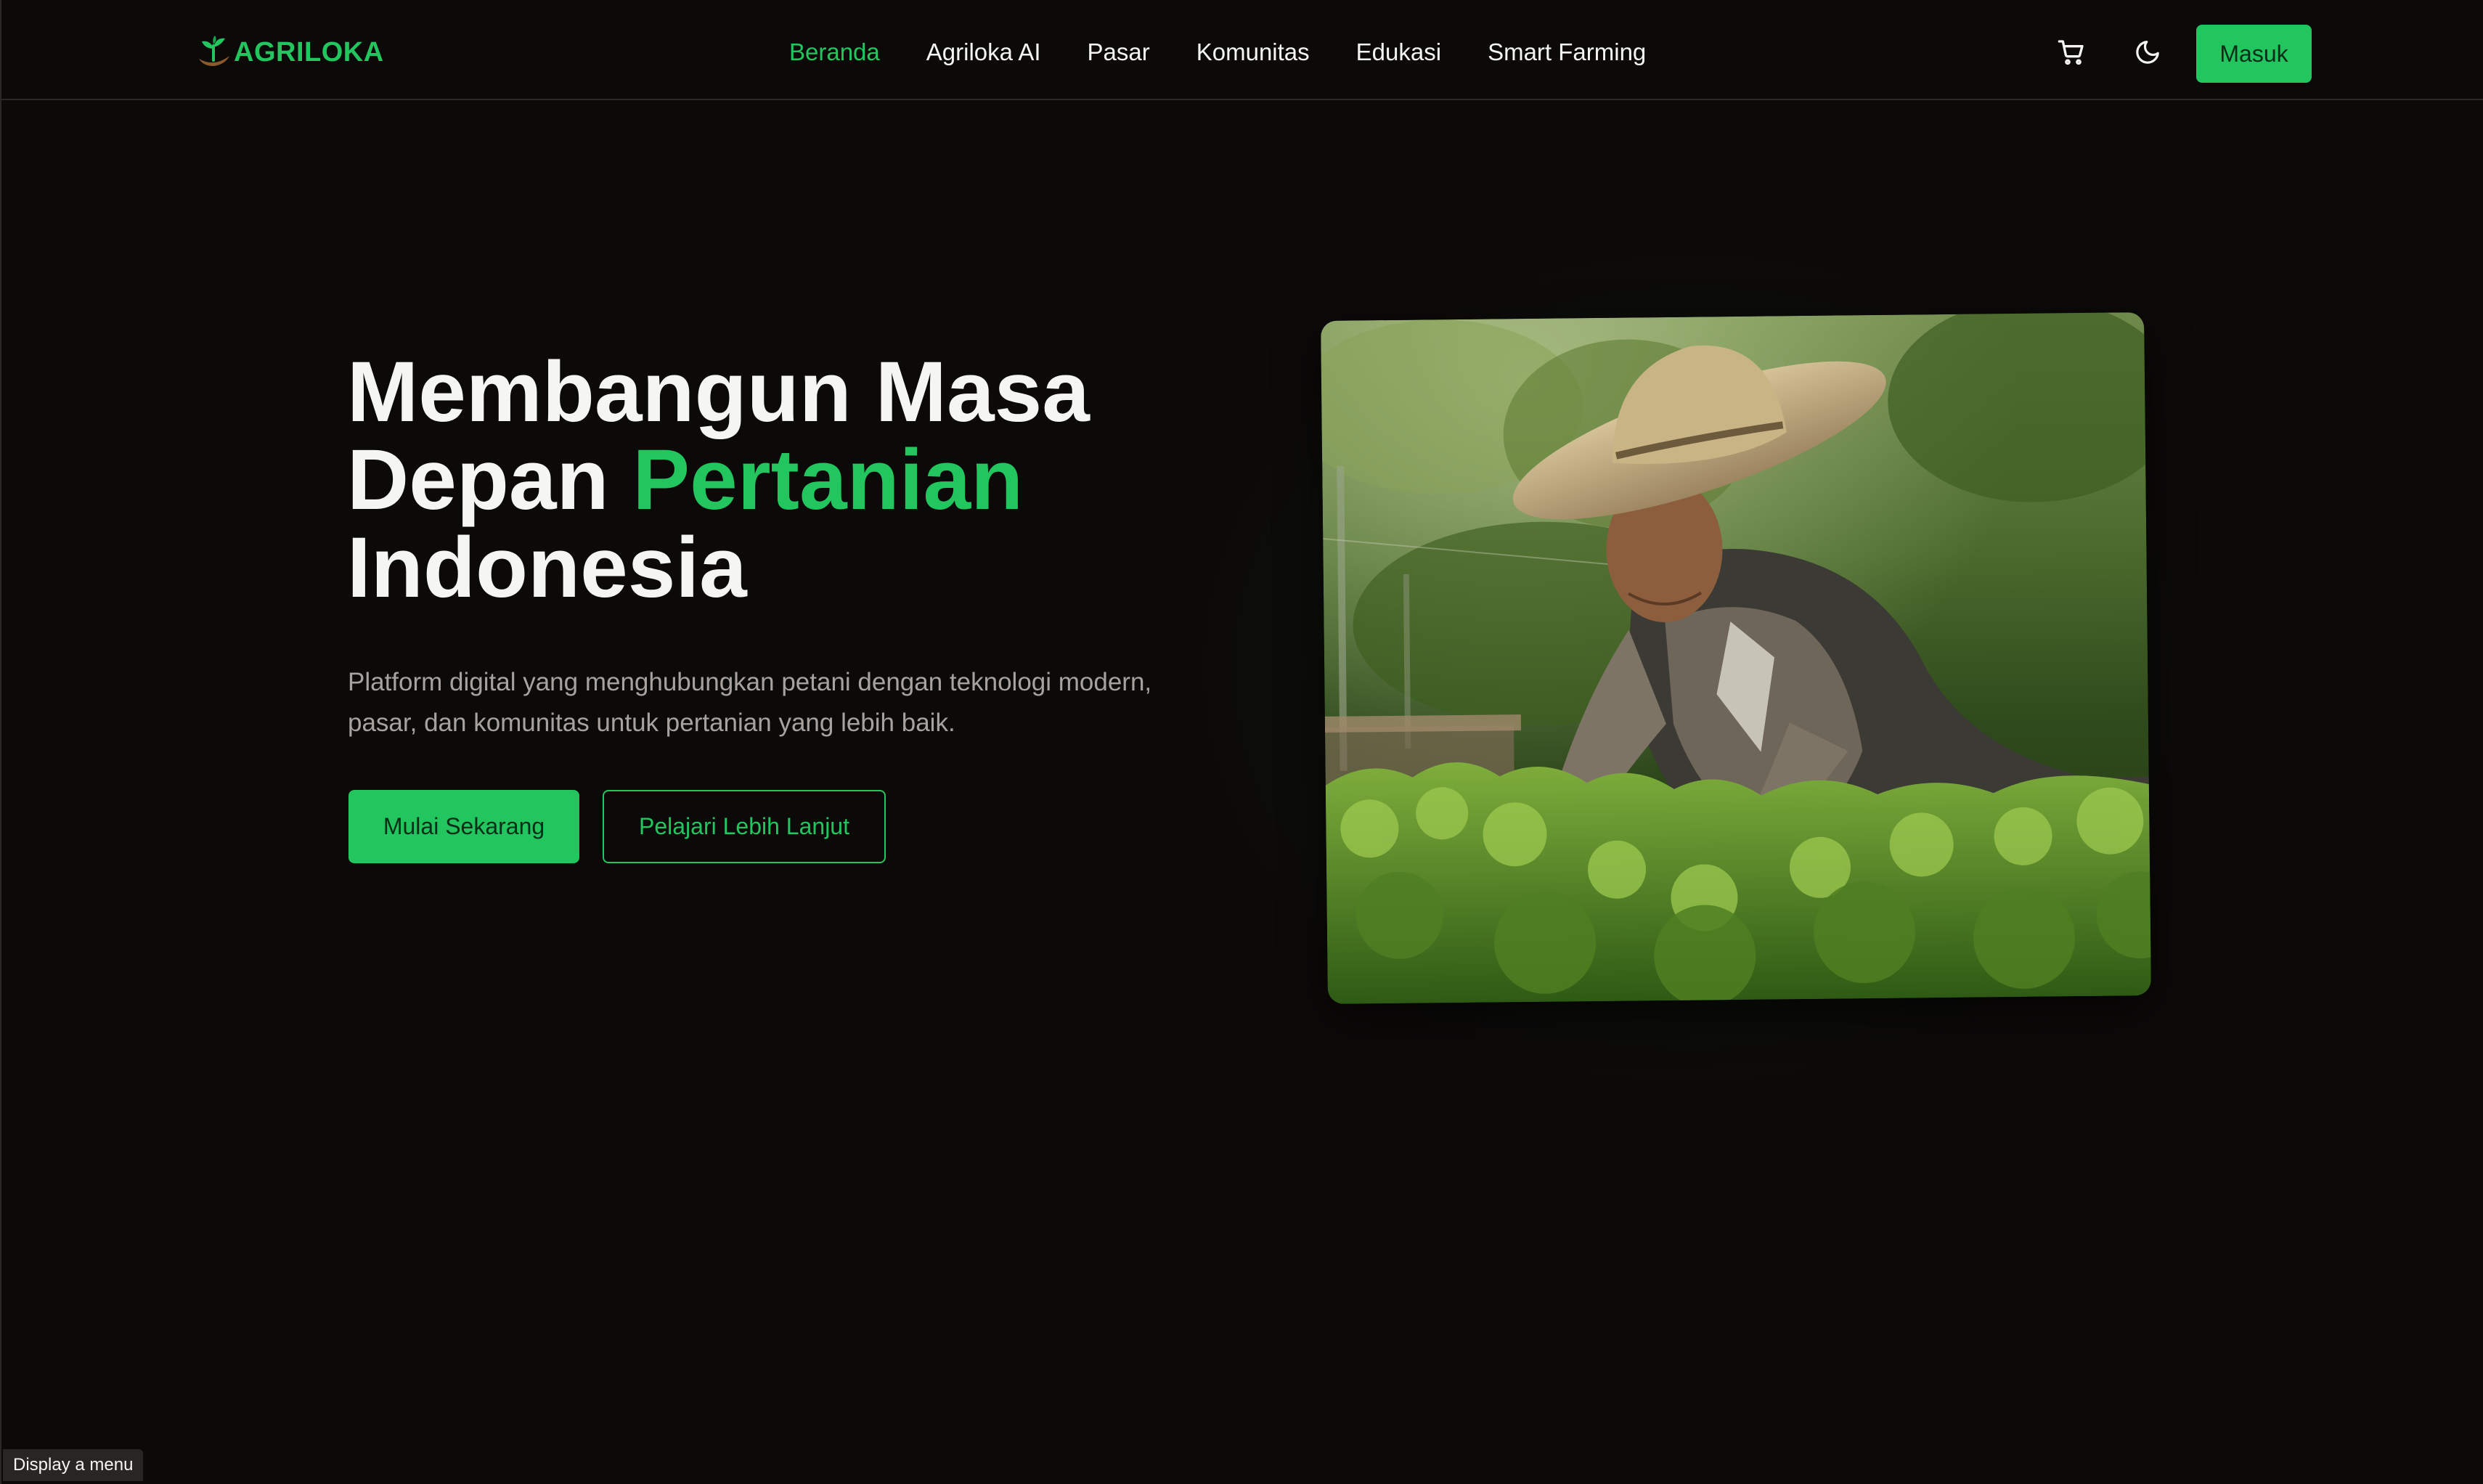 The image size is (2483, 1484). I want to click on cart-button, so click(2071, 52).